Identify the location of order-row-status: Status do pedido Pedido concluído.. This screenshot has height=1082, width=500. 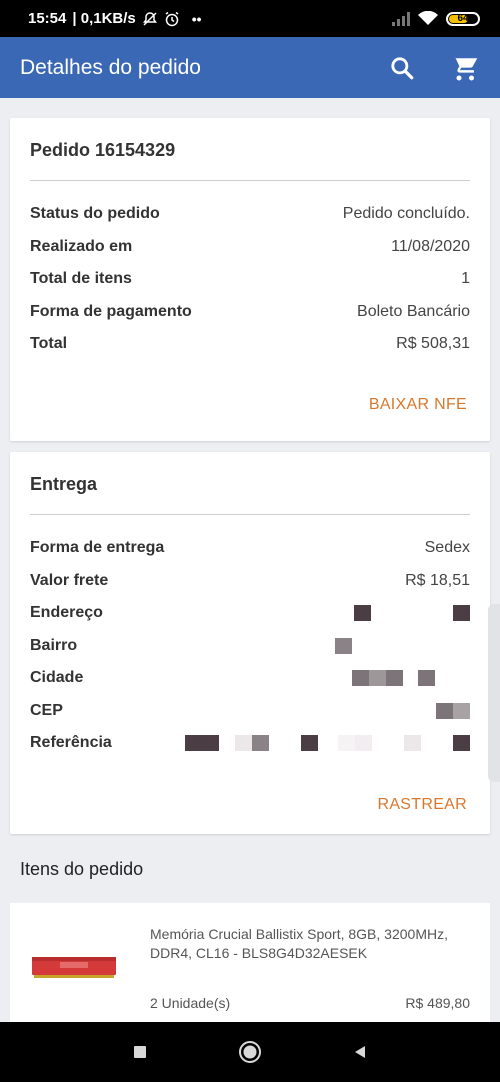
(250, 214).